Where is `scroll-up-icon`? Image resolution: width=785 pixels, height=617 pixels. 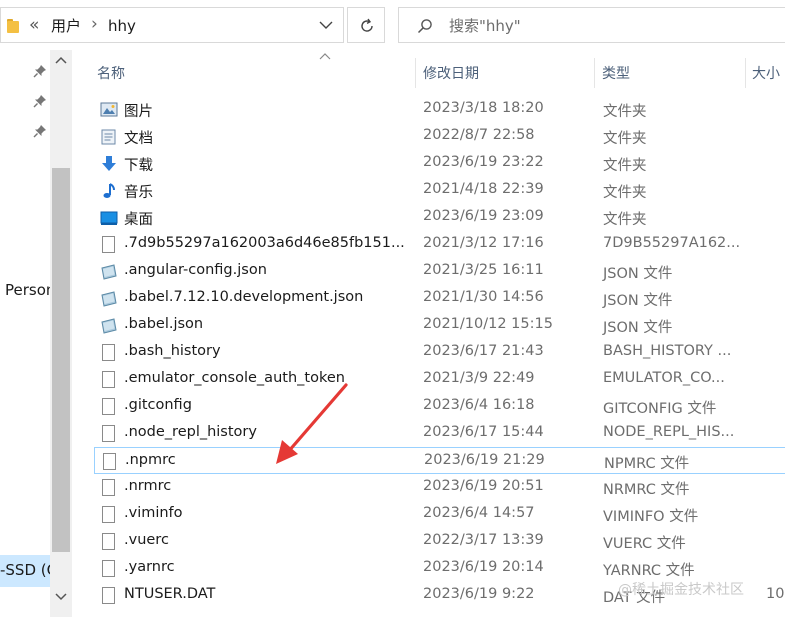 scroll-up-icon is located at coordinates (61, 60).